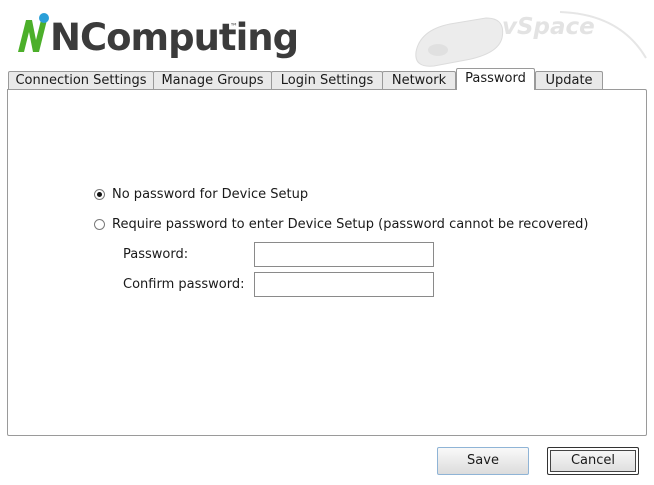  What do you see at coordinates (33, 32) in the screenshot?
I see `logo-n-icon` at bounding box center [33, 32].